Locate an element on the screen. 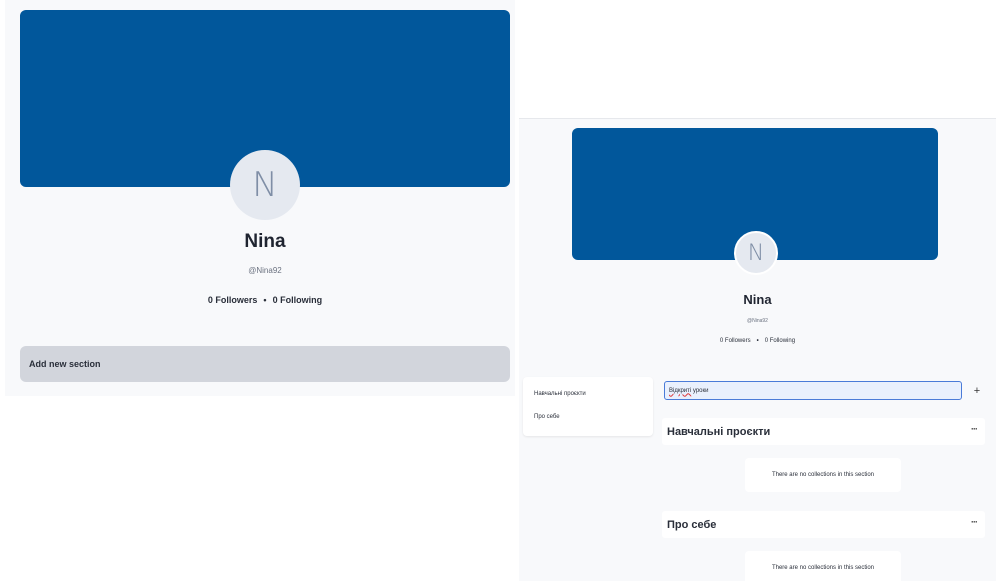  sidebar-item-educational-projects: Навчальні проєкти is located at coordinates (560, 394).